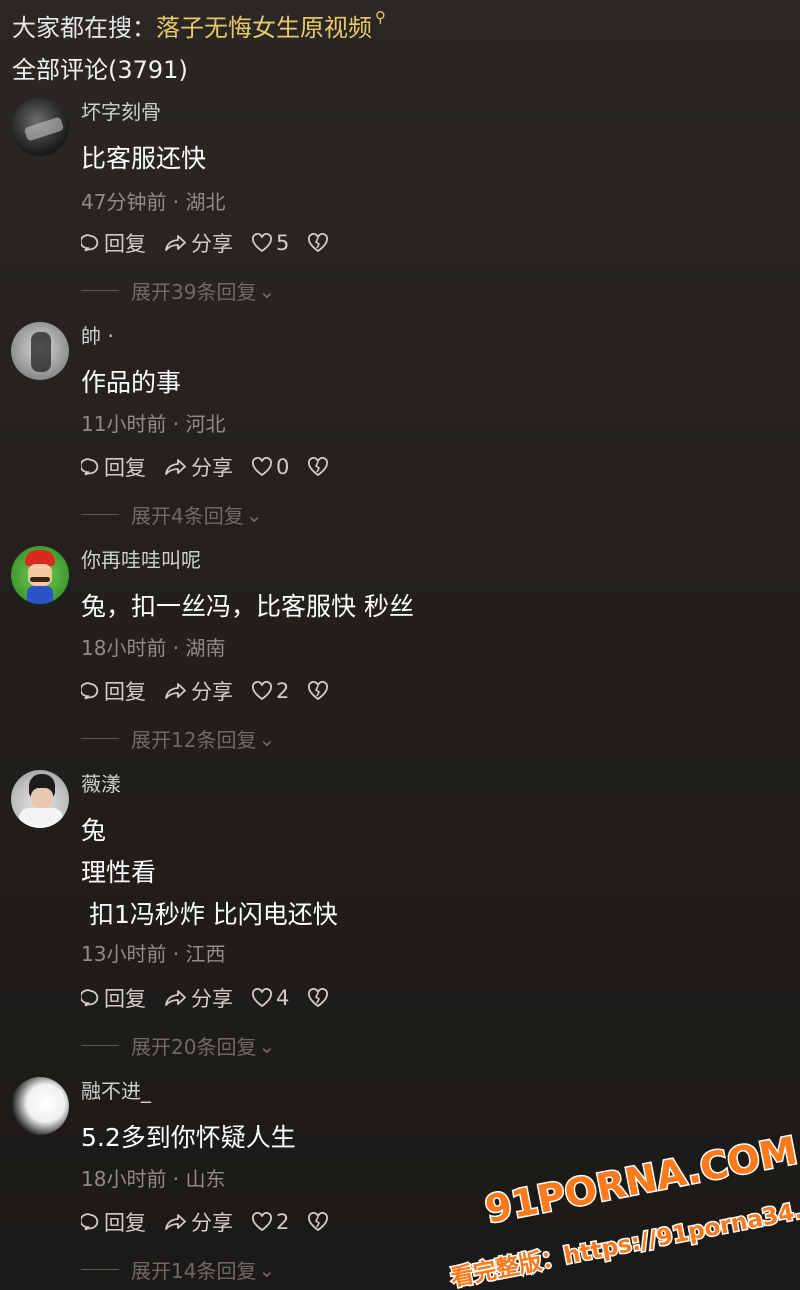  What do you see at coordinates (94, 830) in the screenshot?
I see `comment-line: 兔` at bounding box center [94, 830].